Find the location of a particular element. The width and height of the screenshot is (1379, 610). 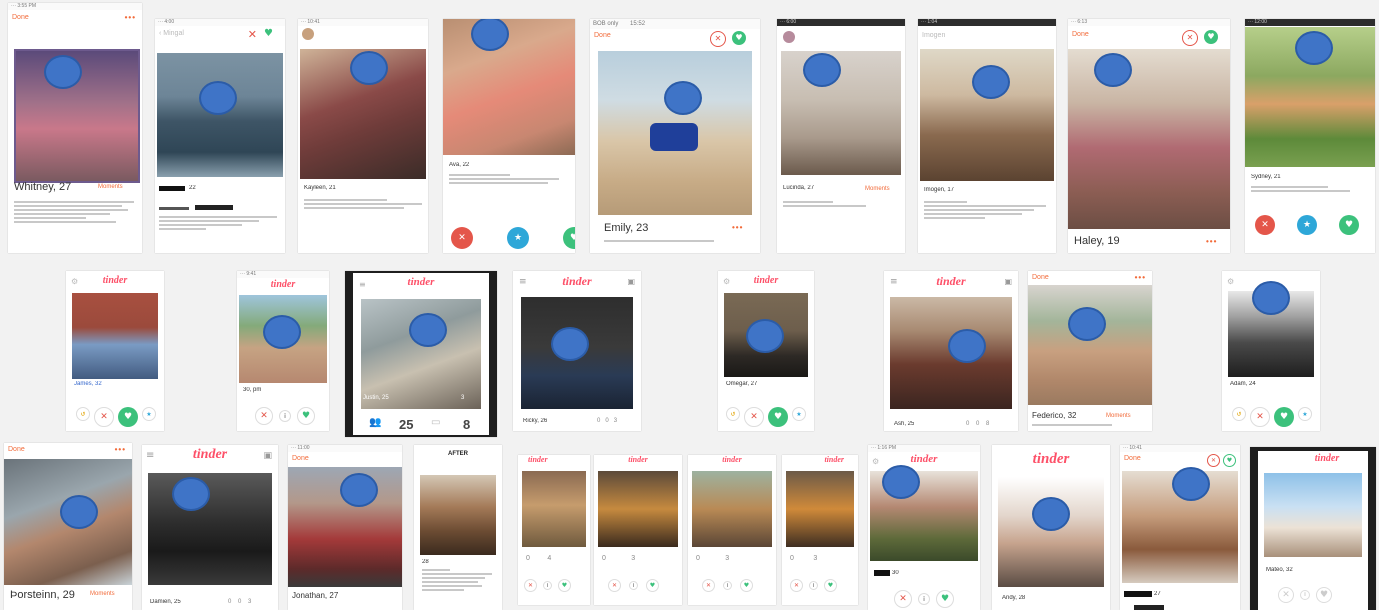

profile-card: ··· 1:16 PM ⚙ tinder 30 ✕ i ♥ is located at coordinates (924, 527).